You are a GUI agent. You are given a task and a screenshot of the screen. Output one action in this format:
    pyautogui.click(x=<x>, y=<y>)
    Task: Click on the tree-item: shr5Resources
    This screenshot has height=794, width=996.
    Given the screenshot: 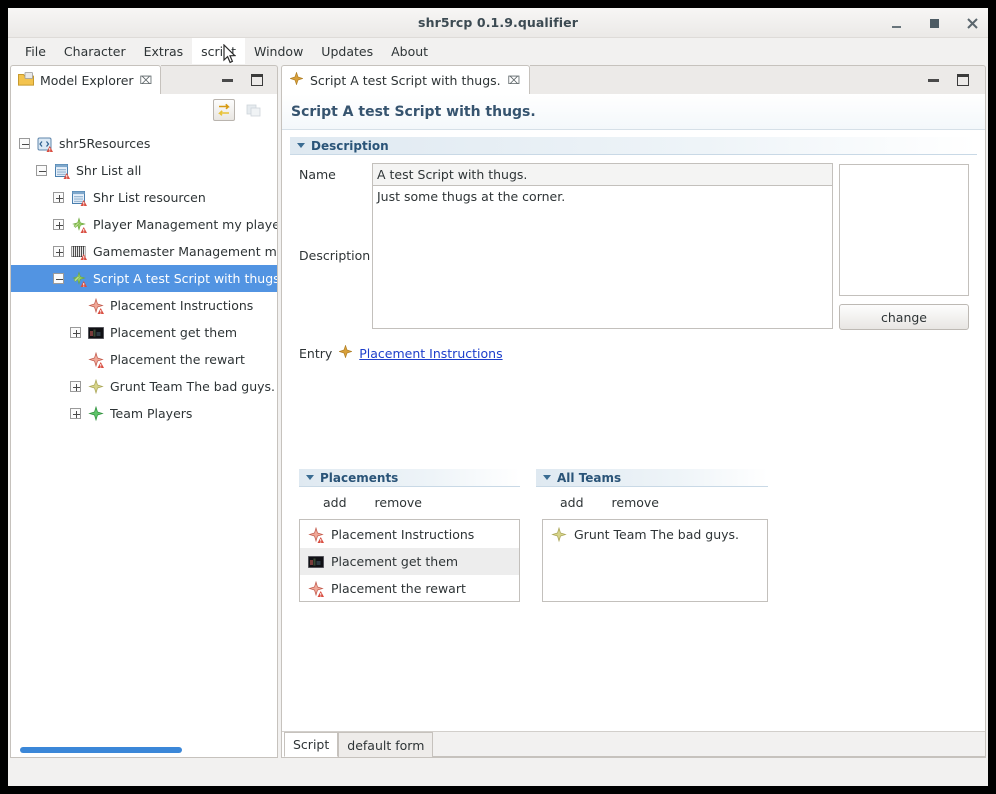 What is the action you would take?
    pyautogui.click(x=144, y=143)
    